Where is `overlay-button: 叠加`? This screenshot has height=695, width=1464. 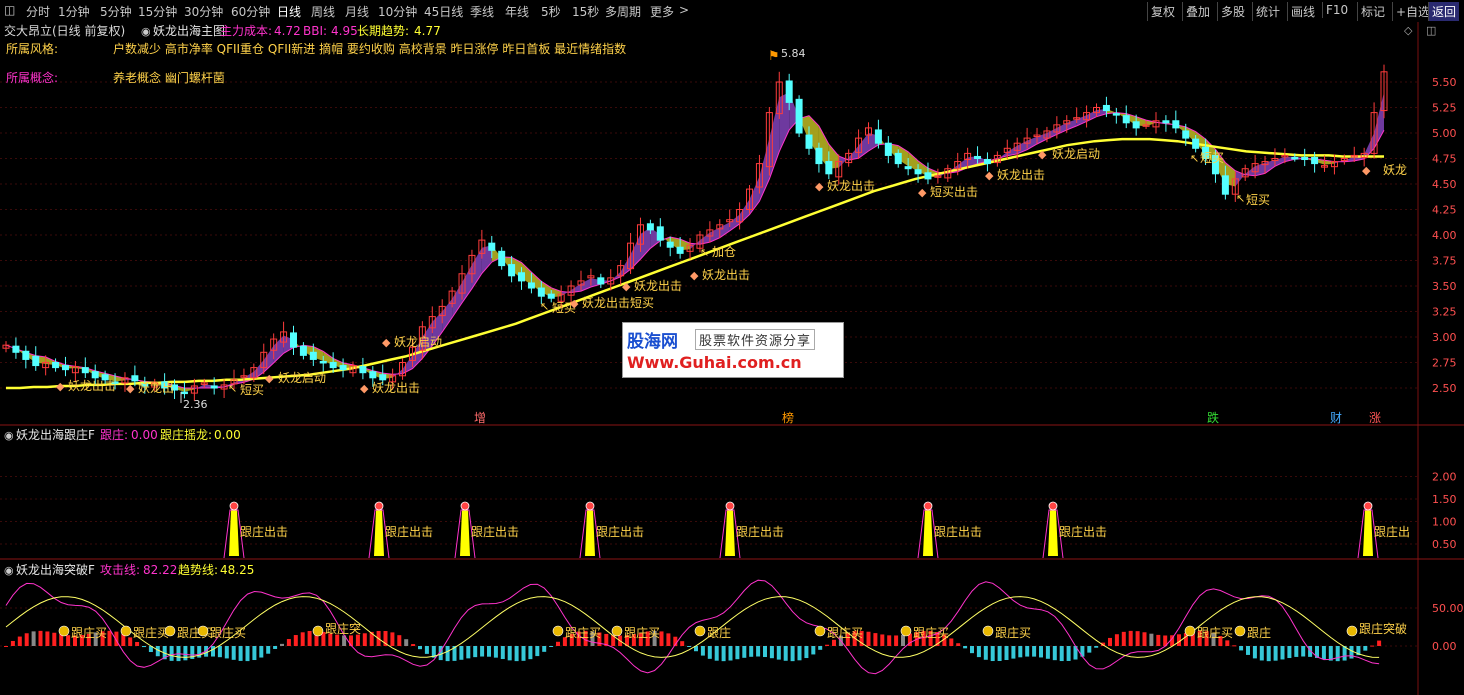 overlay-button: 叠加 is located at coordinates (1197, 11).